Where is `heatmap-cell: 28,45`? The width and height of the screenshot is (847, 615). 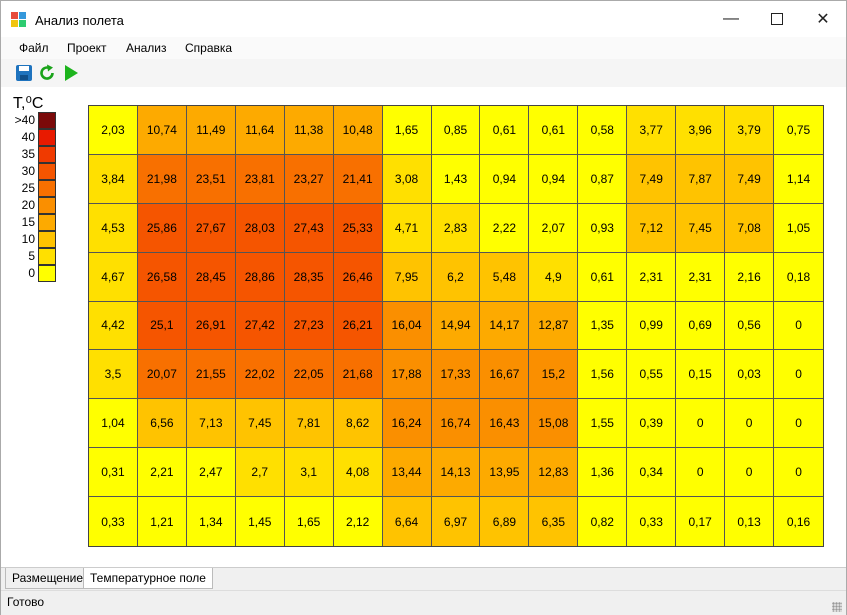
heatmap-cell: 28,45 is located at coordinates (211, 277).